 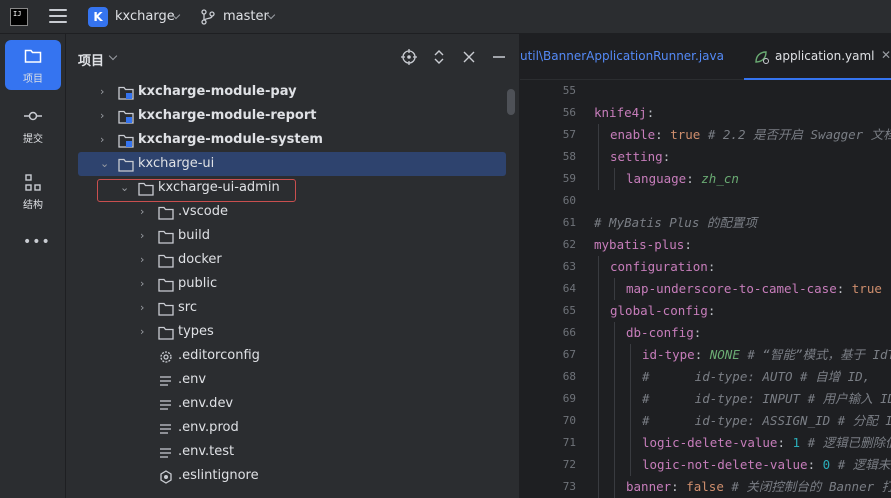 I want to click on project-badge: K, so click(x=98, y=17).